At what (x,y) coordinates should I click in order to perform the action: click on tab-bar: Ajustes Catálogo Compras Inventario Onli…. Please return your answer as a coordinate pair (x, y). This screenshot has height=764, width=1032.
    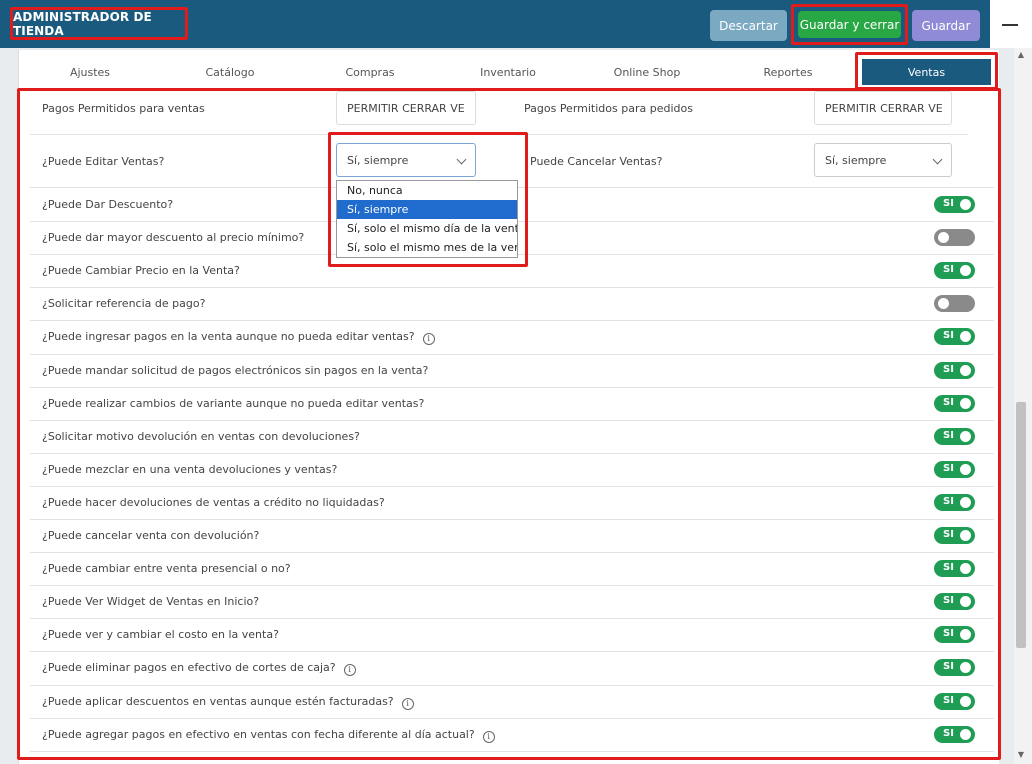
    Looking at the image, I should click on (509, 72).